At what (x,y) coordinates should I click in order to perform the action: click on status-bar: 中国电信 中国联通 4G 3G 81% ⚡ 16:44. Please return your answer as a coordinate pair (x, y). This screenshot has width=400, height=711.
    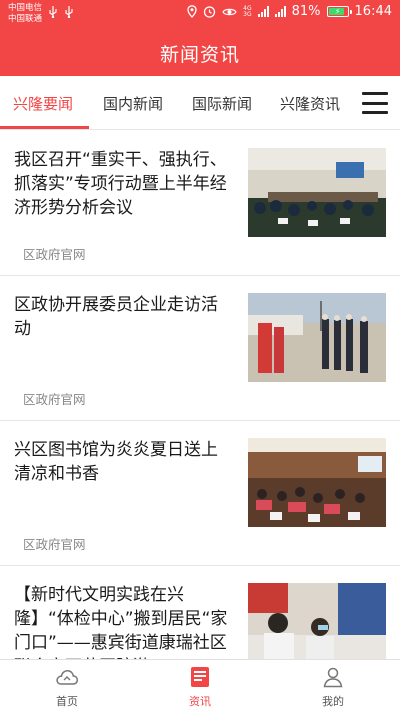
    Looking at the image, I should click on (200, 15).